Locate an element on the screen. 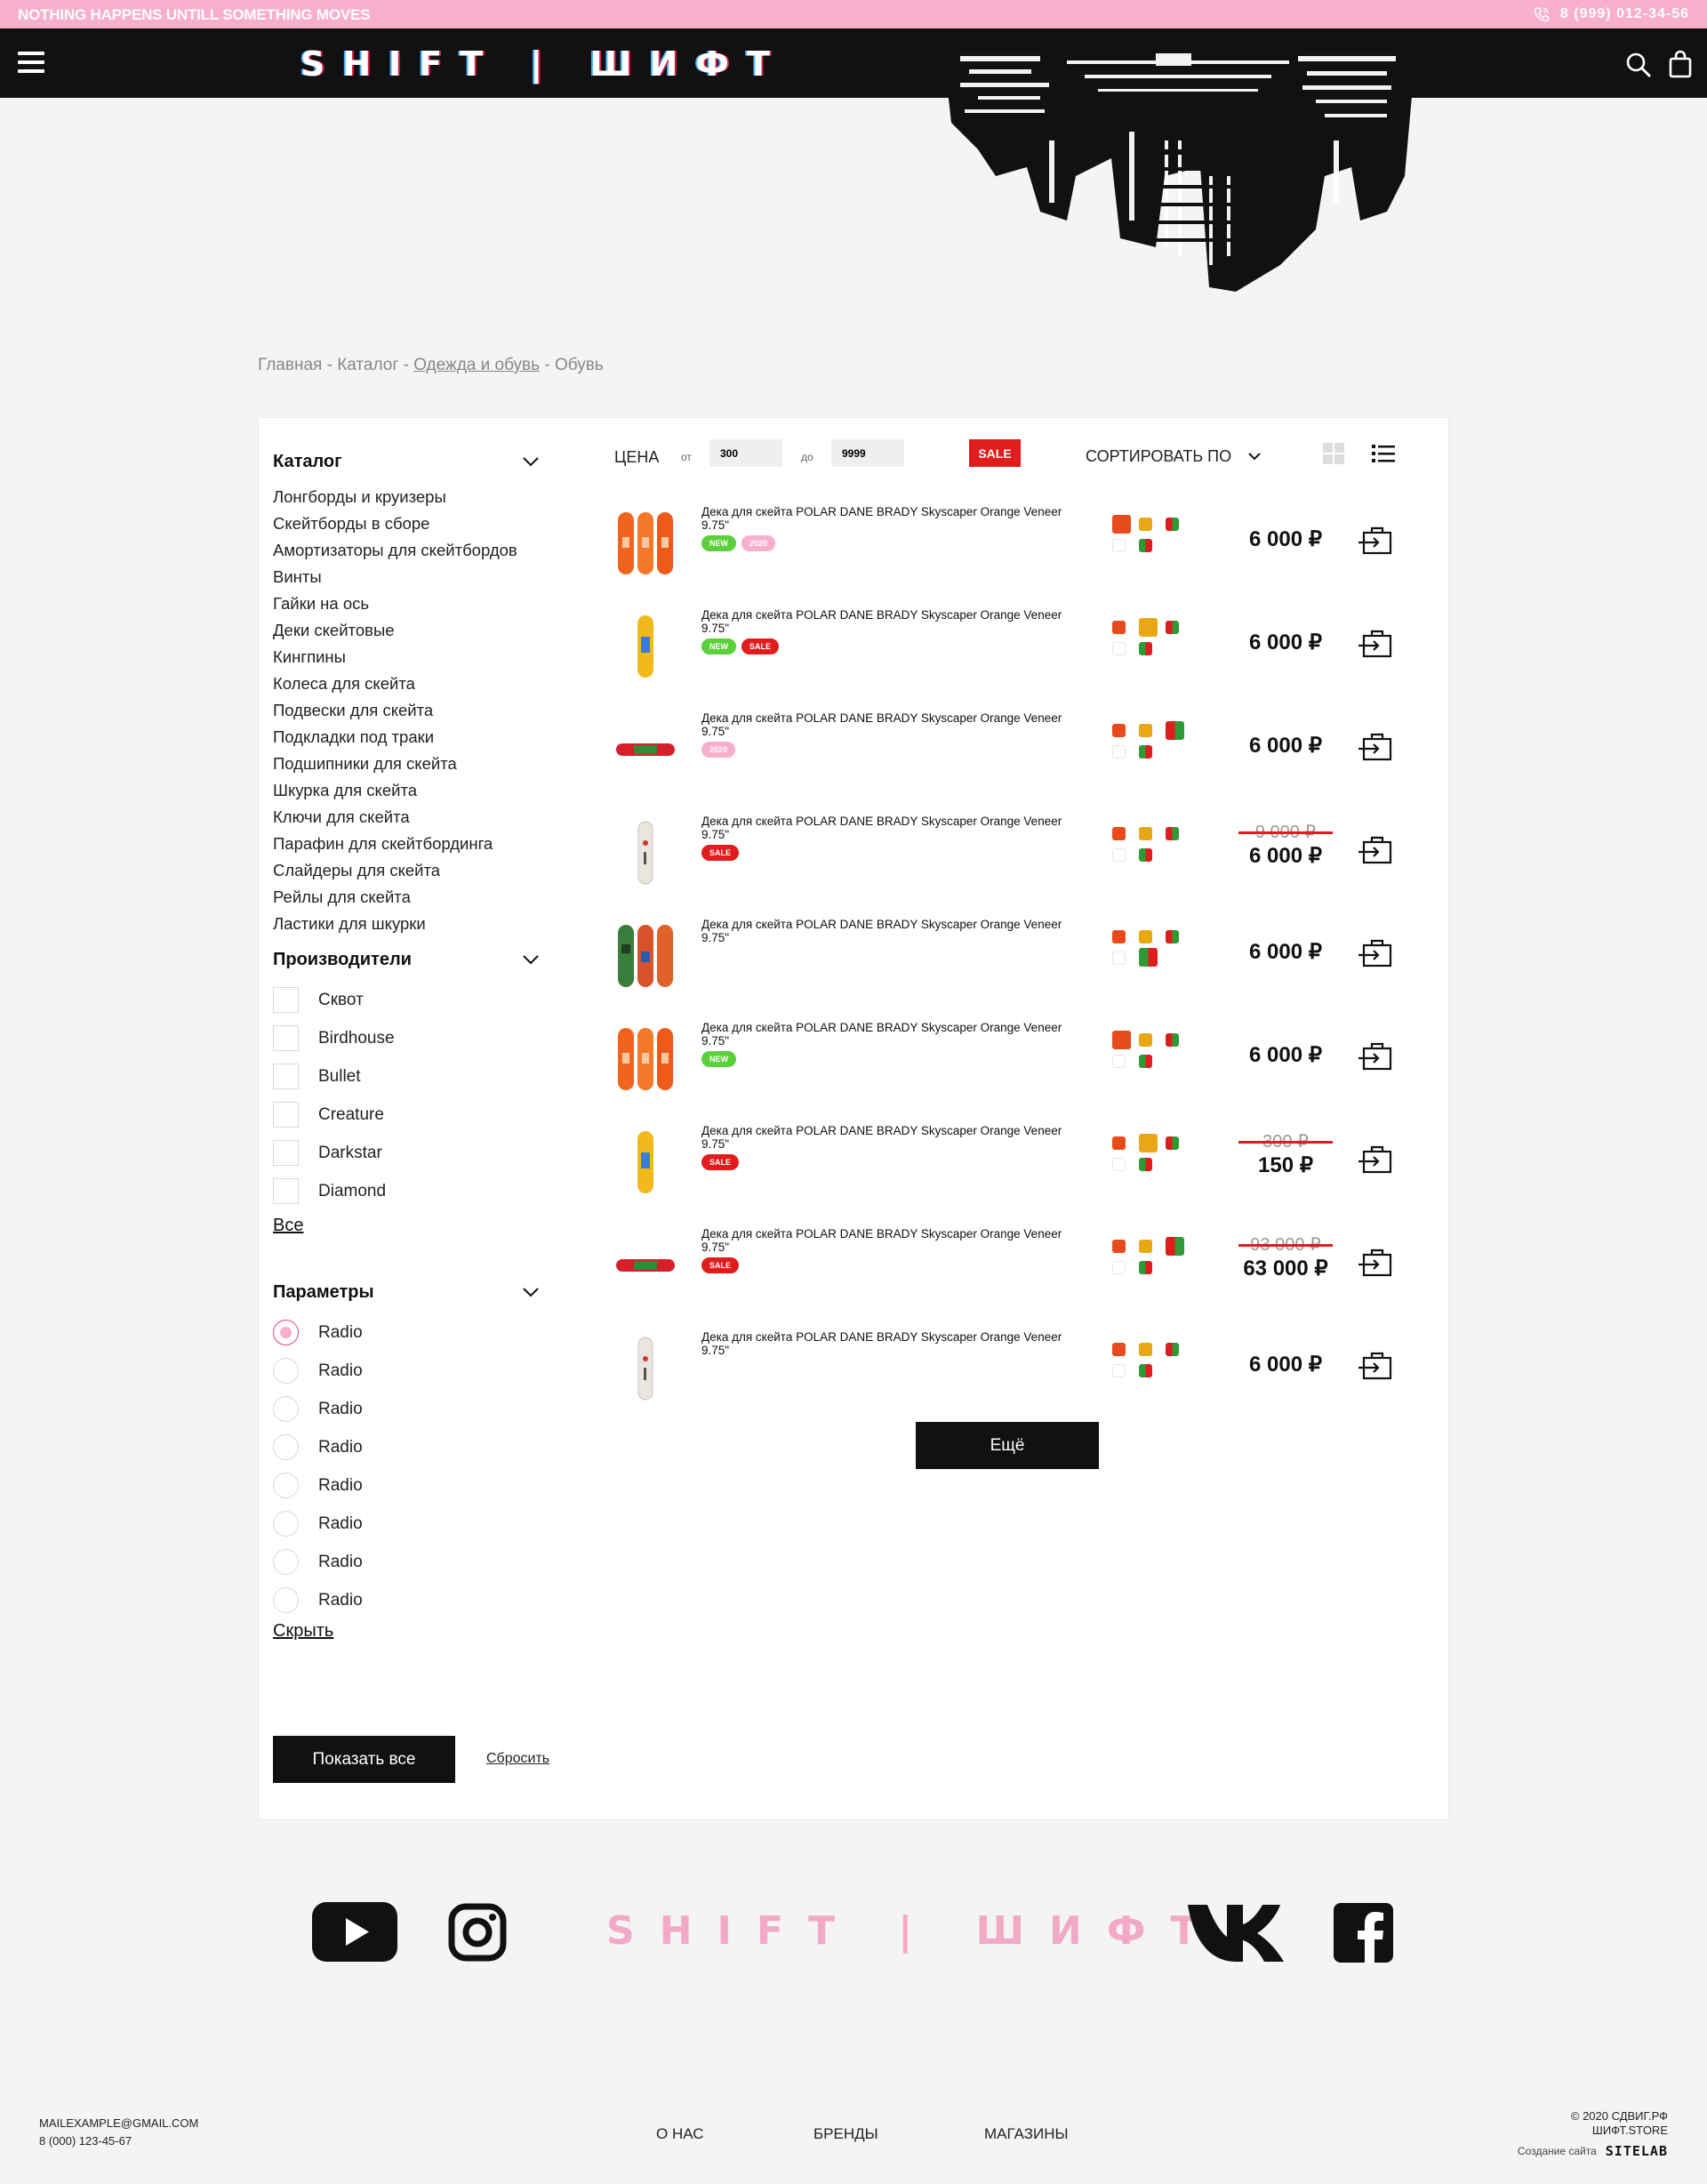 Image resolution: width=1707 pixels, height=2184 pixels. facebook-icon is located at coordinates (1363, 1933).